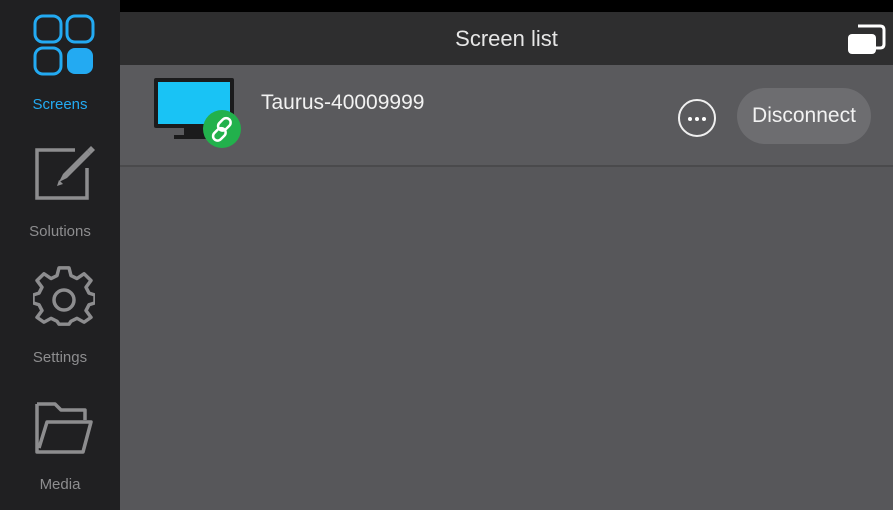 Image resolution: width=893 pixels, height=510 pixels. I want to click on header-bar: Screen list, so click(506, 38).